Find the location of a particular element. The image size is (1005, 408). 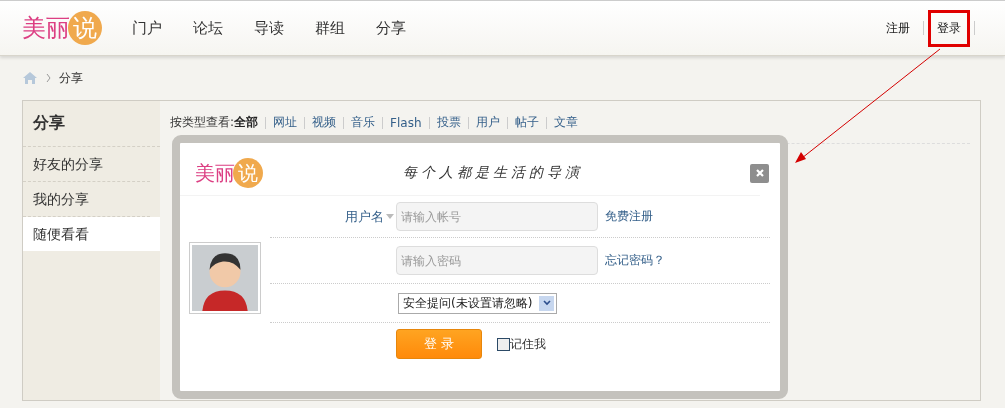

password-field: 请输入密码 is located at coordinates (497, 260).